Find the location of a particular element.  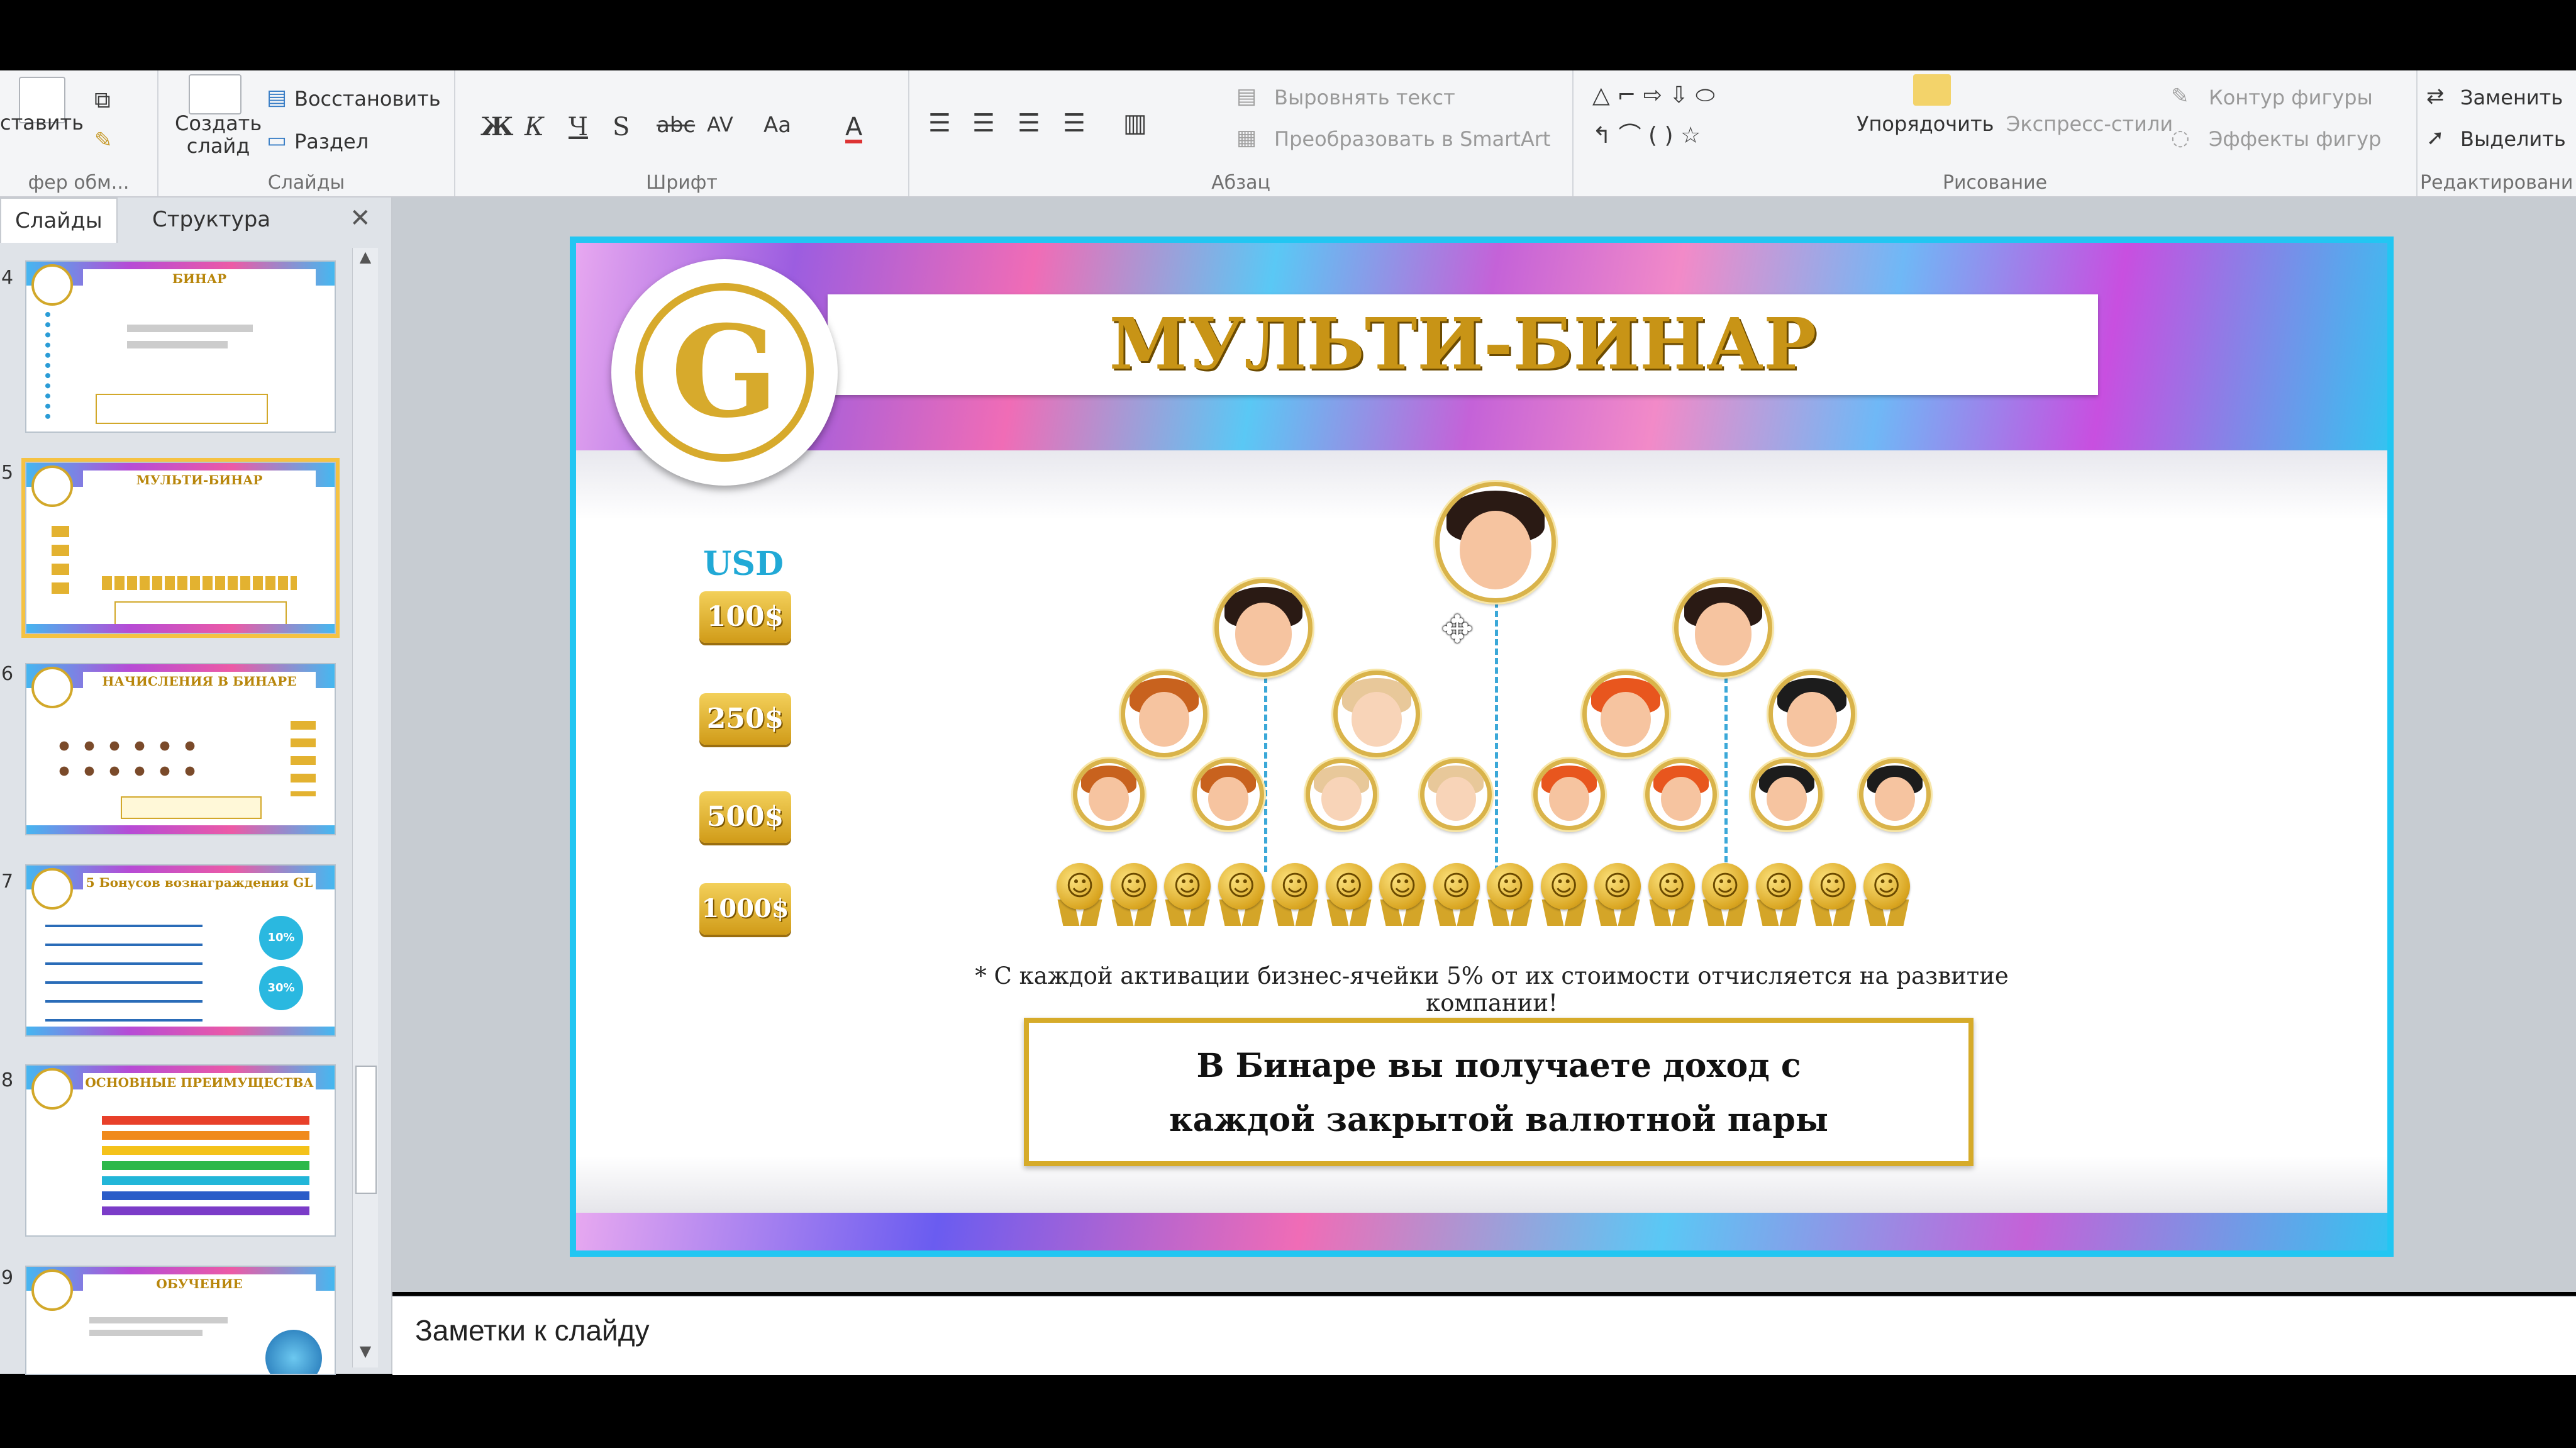

thumb-title: БИНАР is located at coordinates (199, 278).